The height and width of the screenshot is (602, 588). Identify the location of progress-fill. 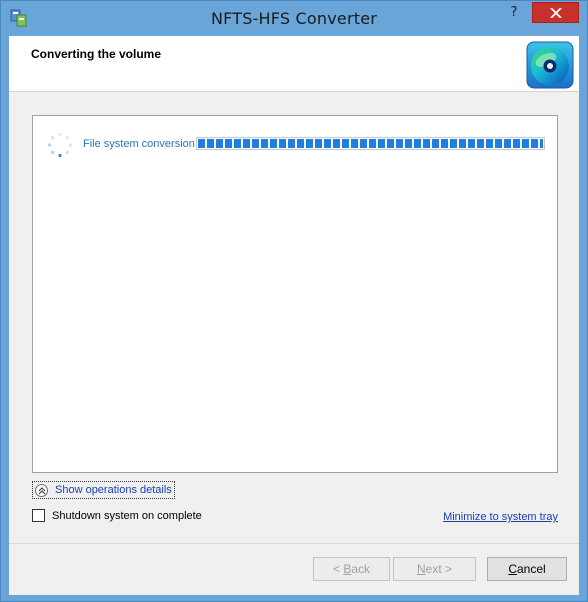
(370, 143).